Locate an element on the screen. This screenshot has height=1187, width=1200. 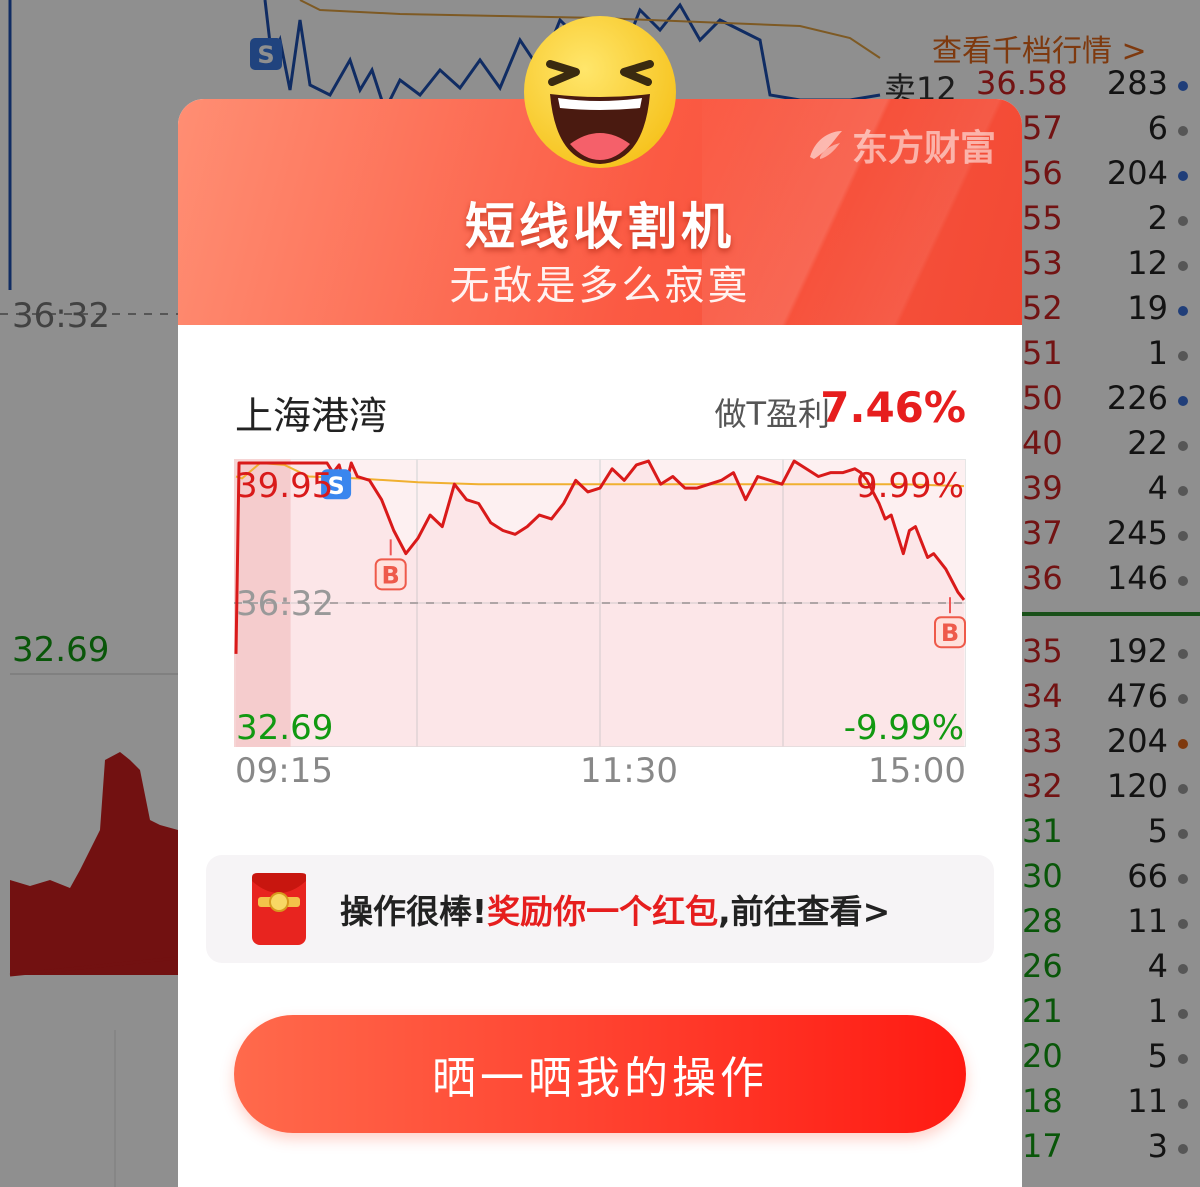
chart-y-ref-label: 36:32 is located at coordinates (285, 604).